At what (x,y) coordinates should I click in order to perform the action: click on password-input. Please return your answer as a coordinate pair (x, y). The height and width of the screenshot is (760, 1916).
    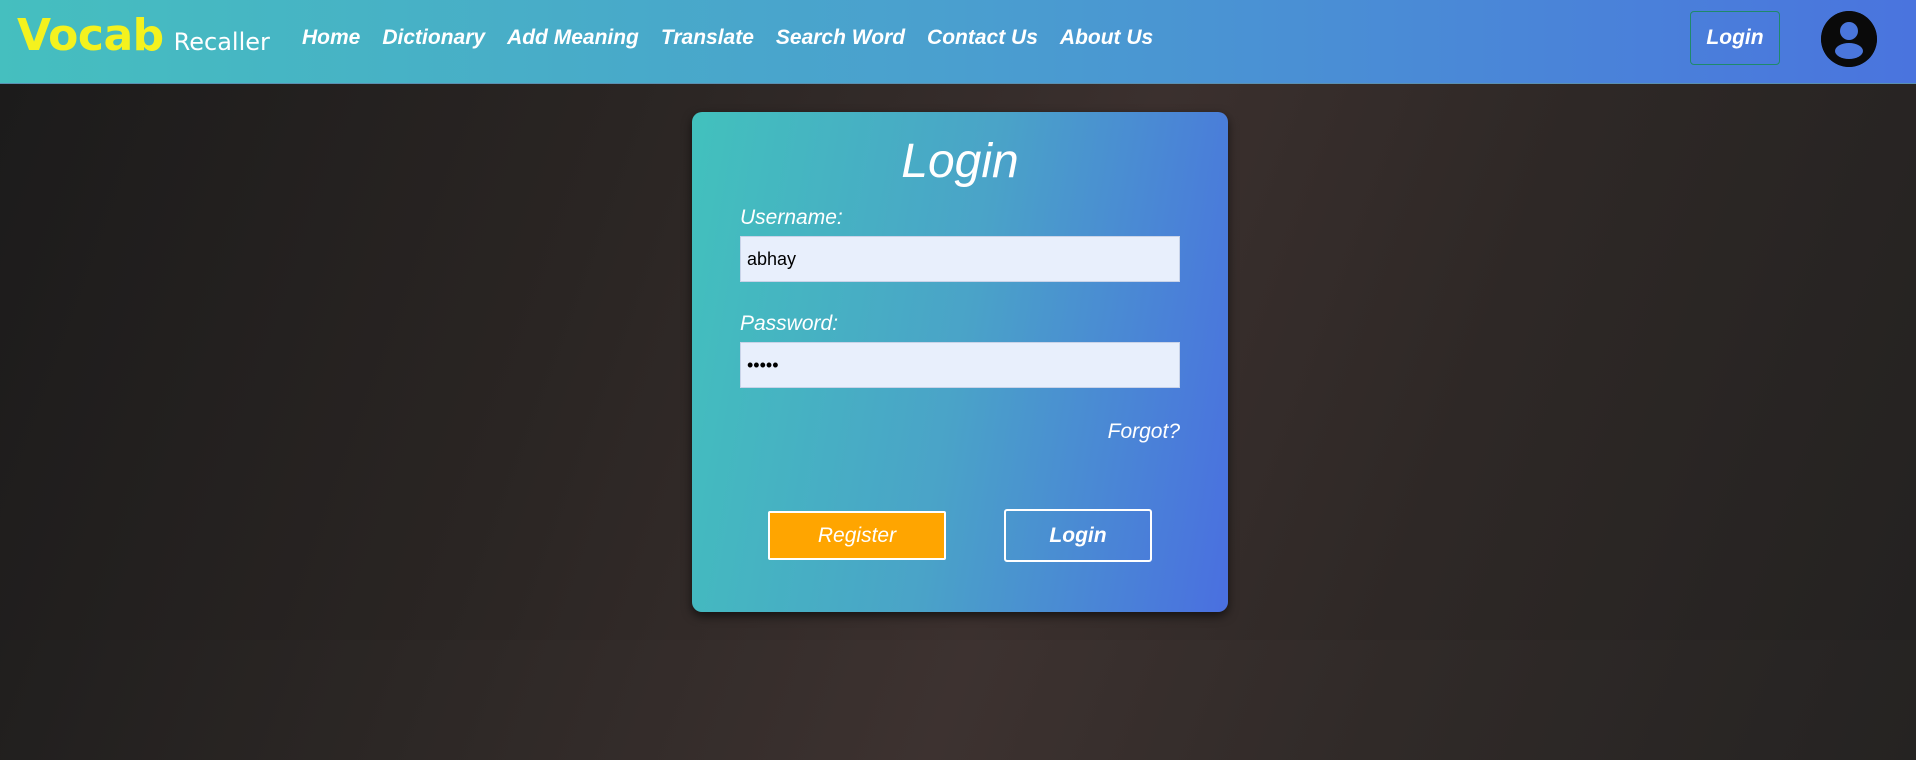
    Looking at the image, I should click on (960, 365).